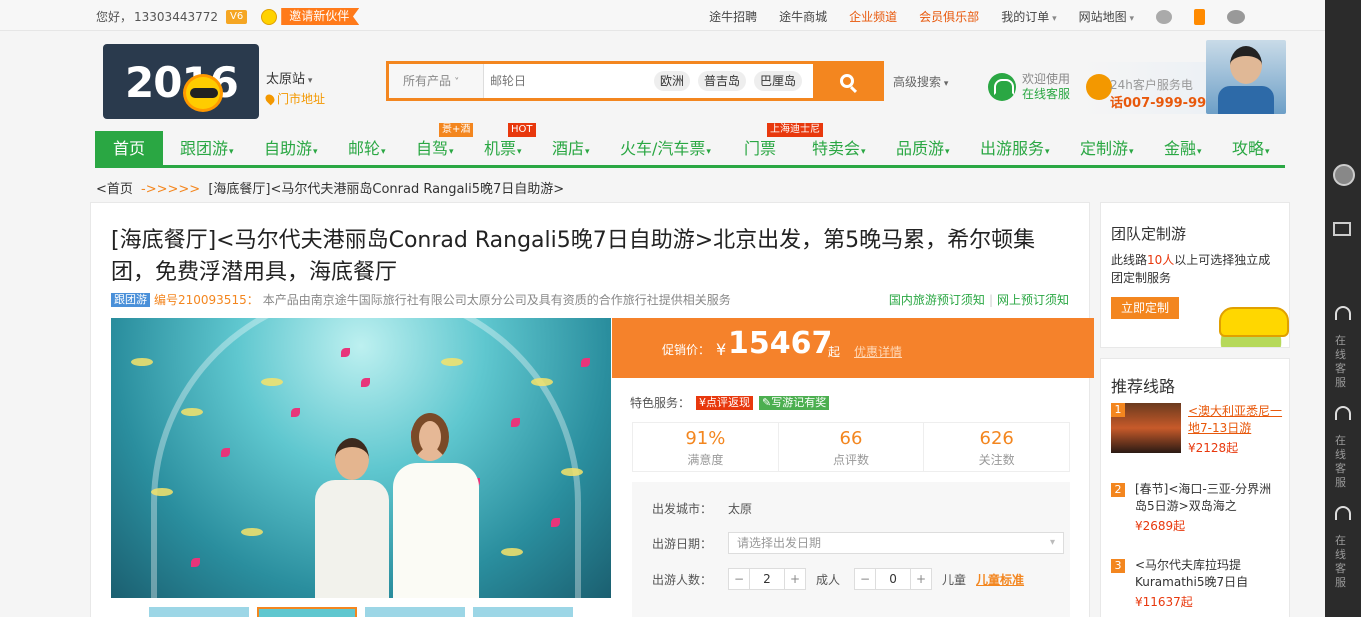  Describe the element at coordinates (1143, 386) in the screenshot. I see `recommended-title: 推荐线路` at that location.